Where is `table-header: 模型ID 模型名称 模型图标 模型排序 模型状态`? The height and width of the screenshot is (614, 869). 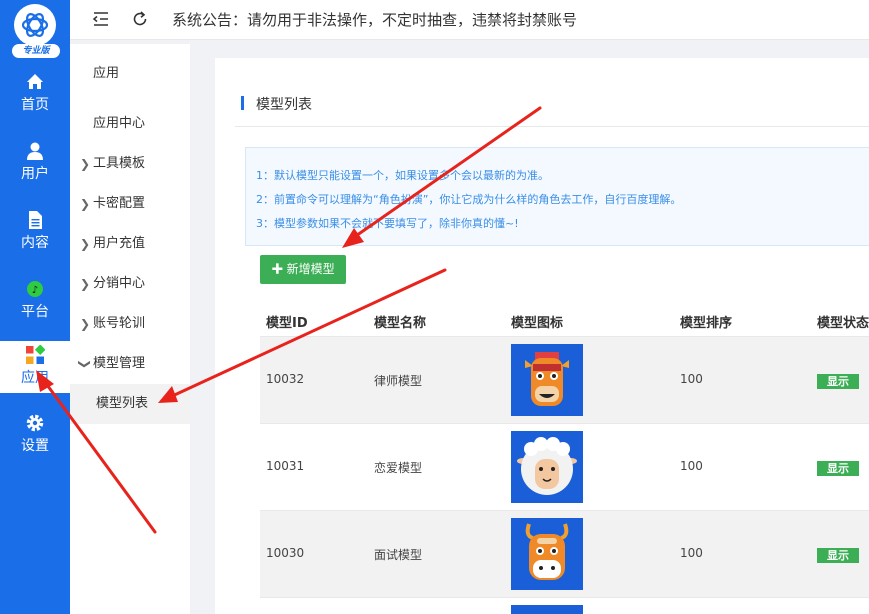
table-header: 模型ID 模型名称 模型图标 模型排序 模型状态 is located at coordinates (564, 320).